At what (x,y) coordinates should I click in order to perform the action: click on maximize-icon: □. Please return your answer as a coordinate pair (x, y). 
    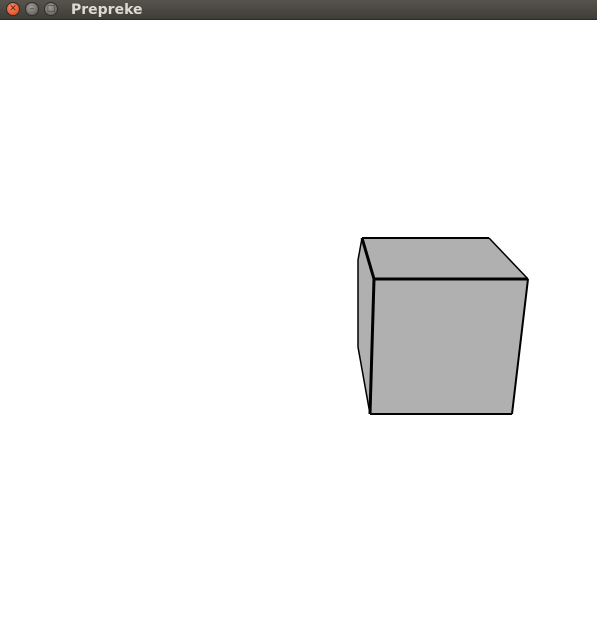
    Looking at the image, I should click on (51, 8).